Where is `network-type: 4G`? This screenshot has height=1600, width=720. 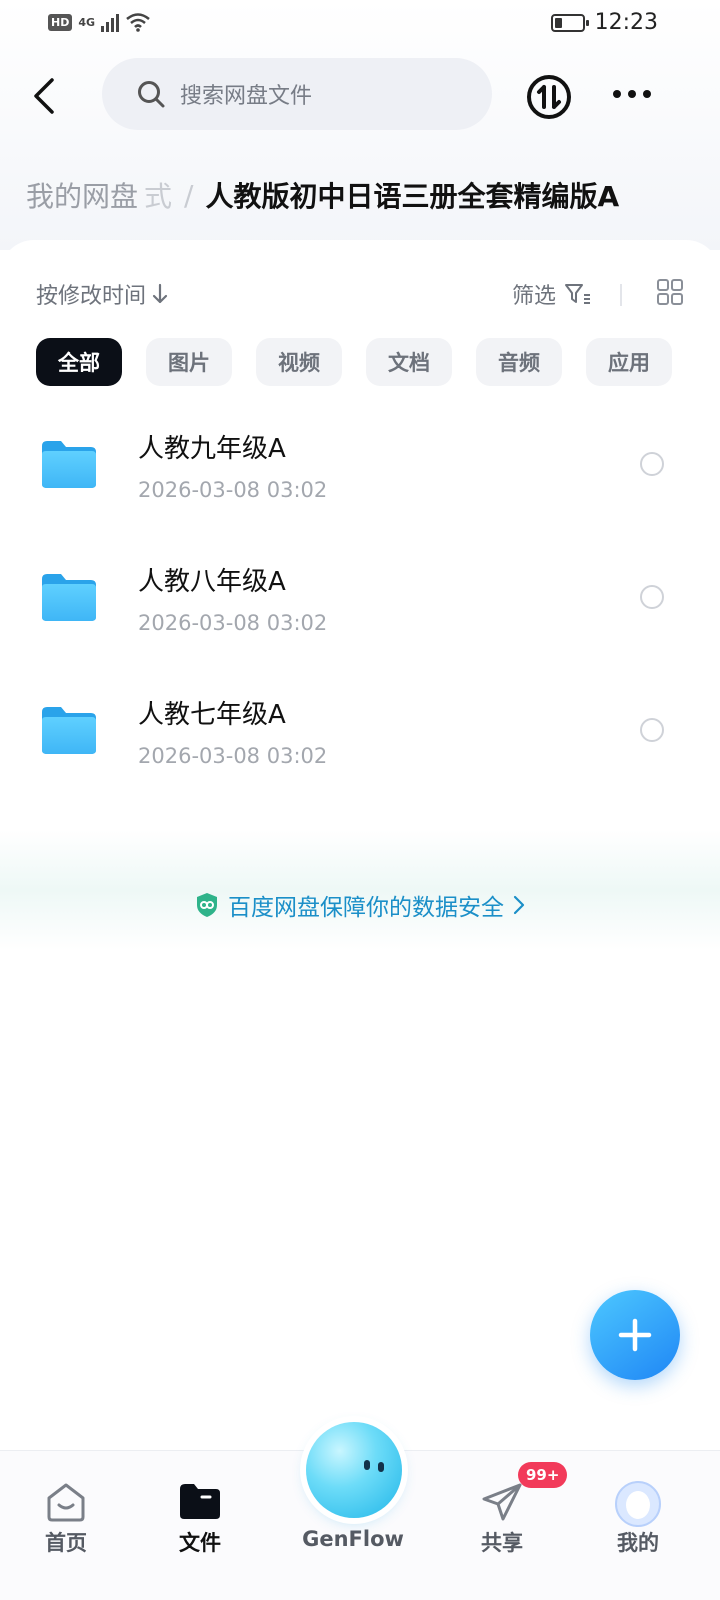
network-type: 4G is located at coordinates (87, 22).